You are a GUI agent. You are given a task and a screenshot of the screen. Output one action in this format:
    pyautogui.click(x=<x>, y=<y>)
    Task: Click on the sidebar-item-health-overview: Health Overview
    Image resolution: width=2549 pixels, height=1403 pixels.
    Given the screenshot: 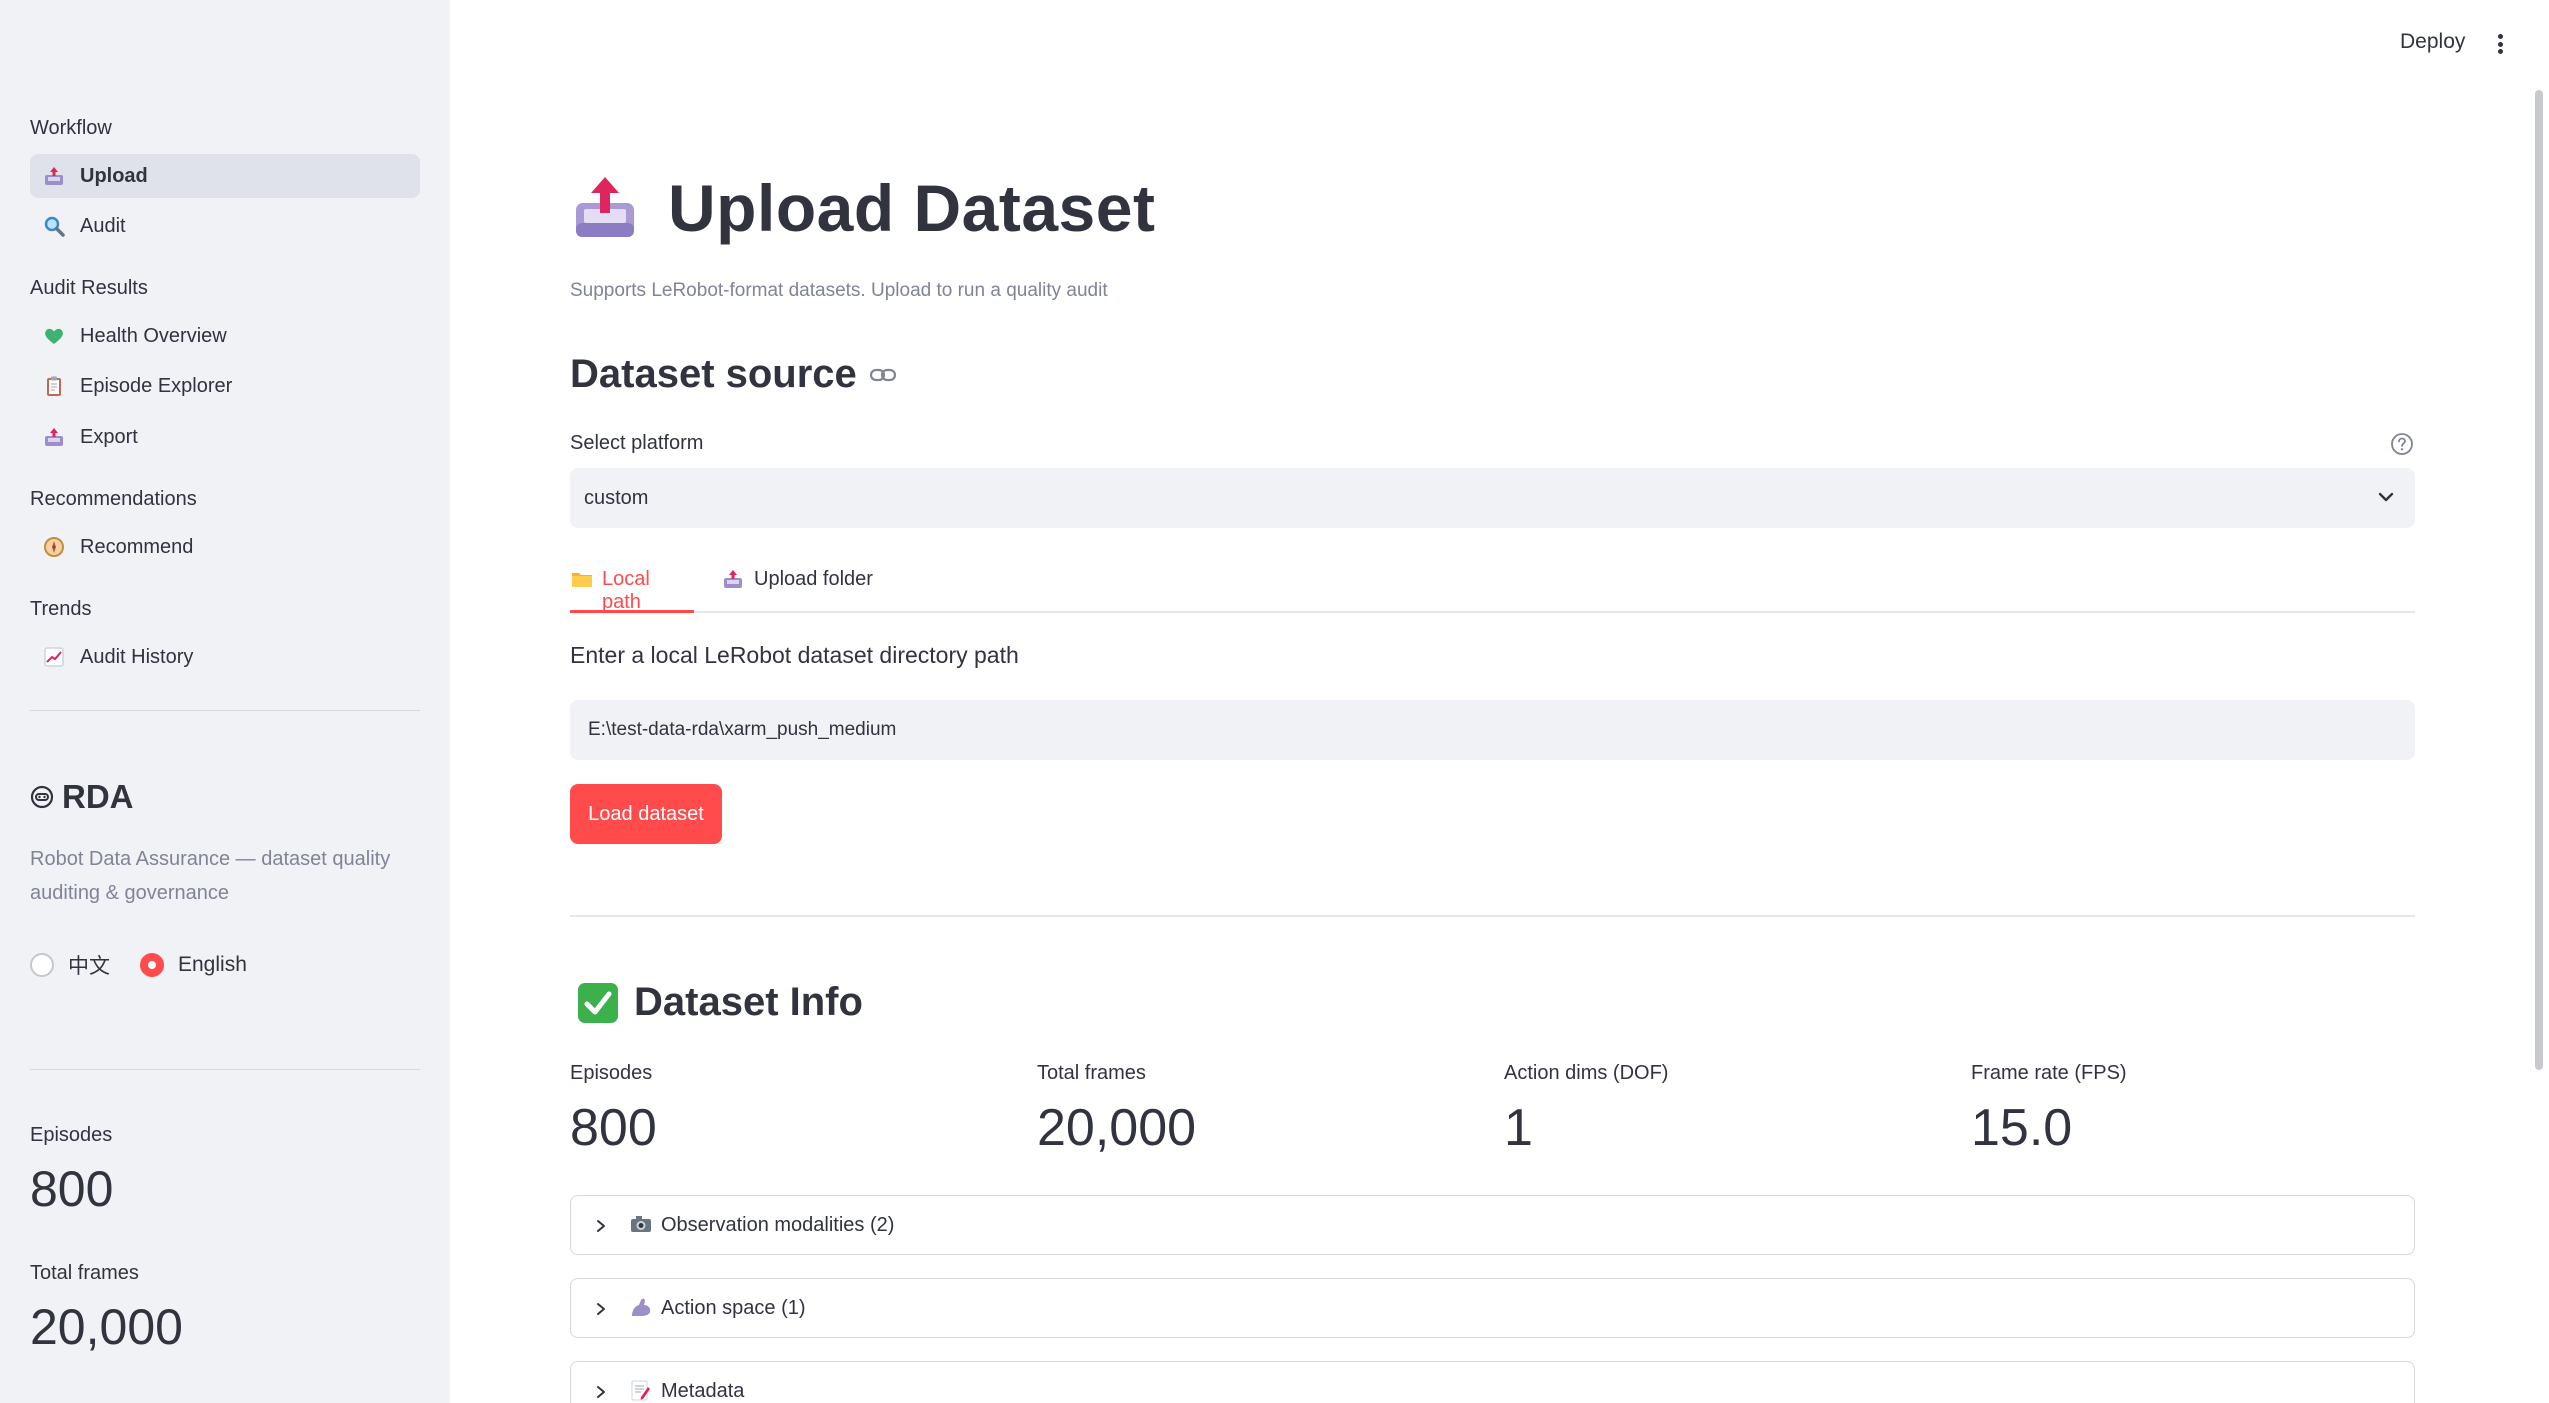 What is the action you would take?
    pyautogui.click(x=225, y=336)
    